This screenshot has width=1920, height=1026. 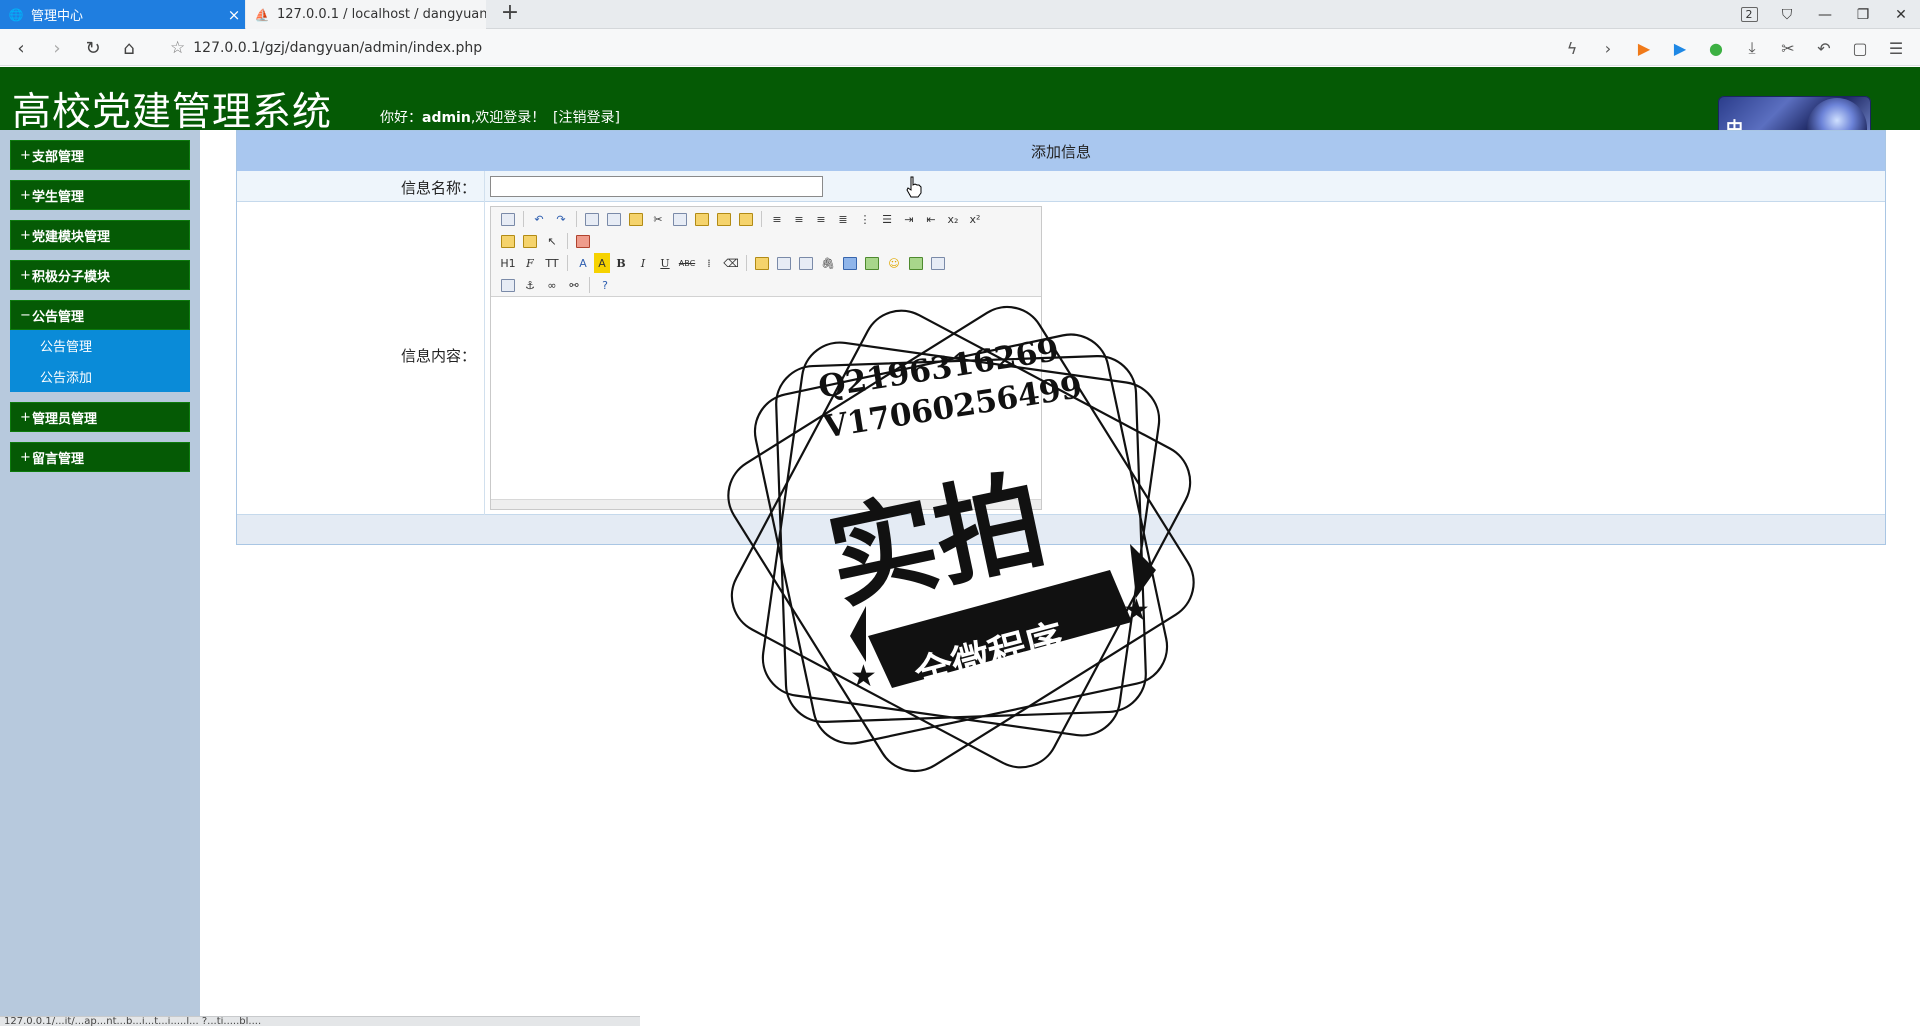 I want to click on tab-count-button: 2, so click(x=1749, y=14).